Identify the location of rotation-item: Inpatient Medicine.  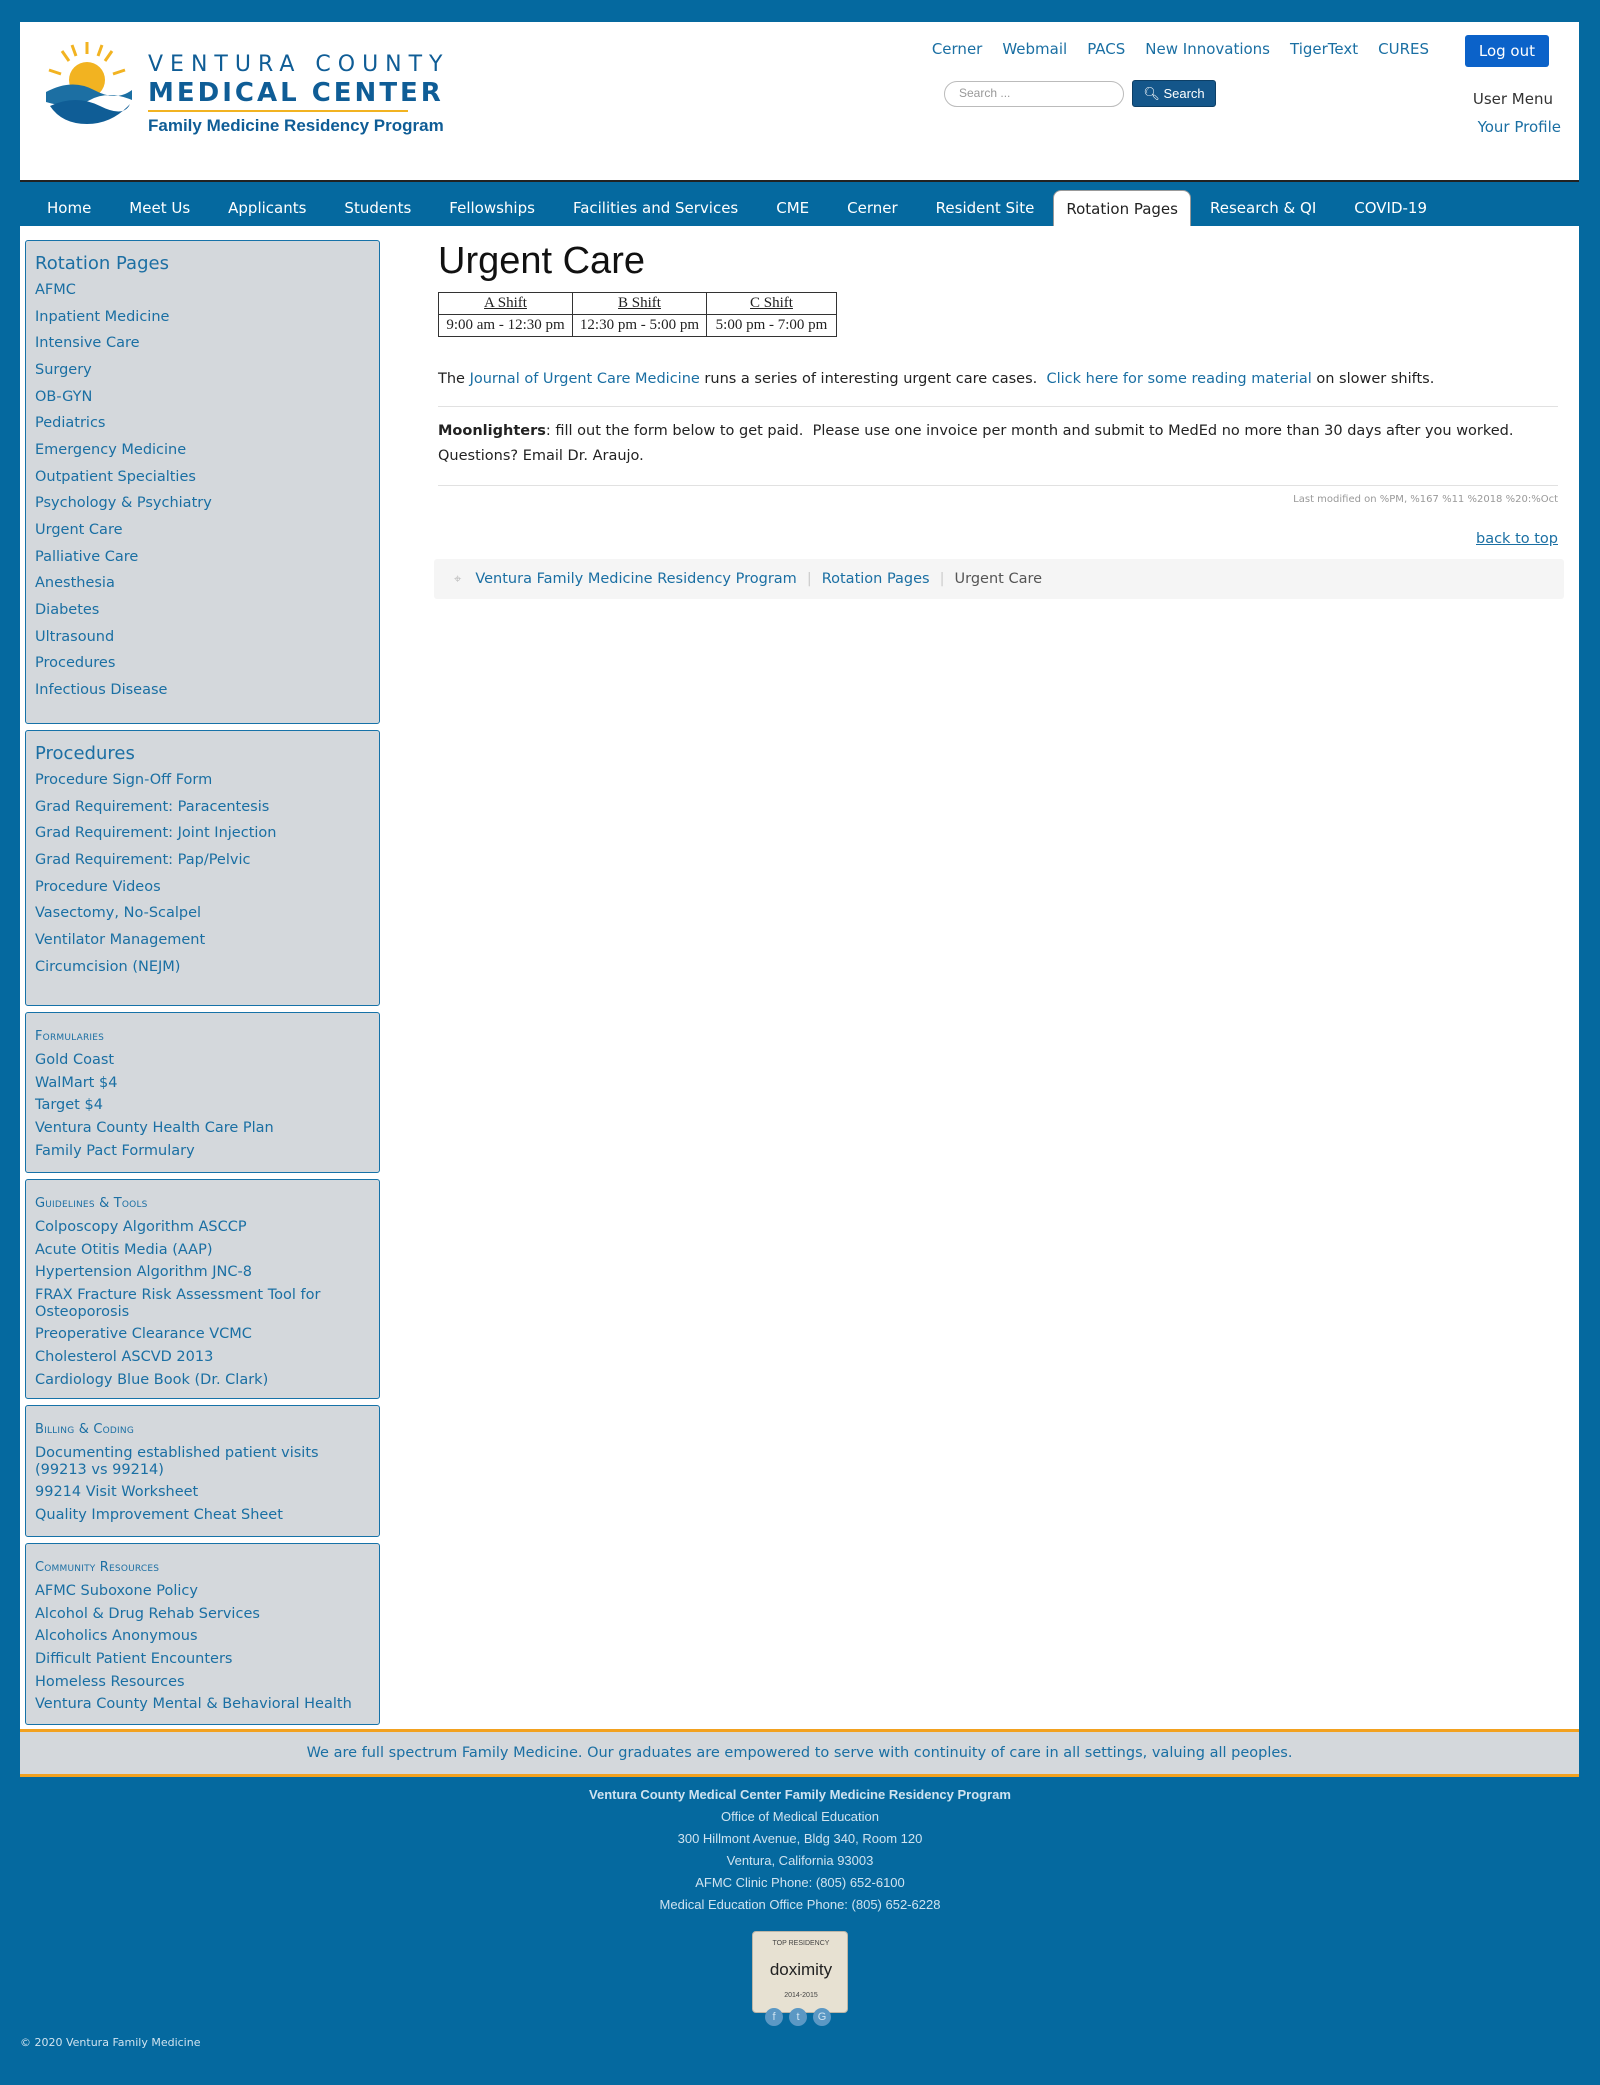
(202, 317).